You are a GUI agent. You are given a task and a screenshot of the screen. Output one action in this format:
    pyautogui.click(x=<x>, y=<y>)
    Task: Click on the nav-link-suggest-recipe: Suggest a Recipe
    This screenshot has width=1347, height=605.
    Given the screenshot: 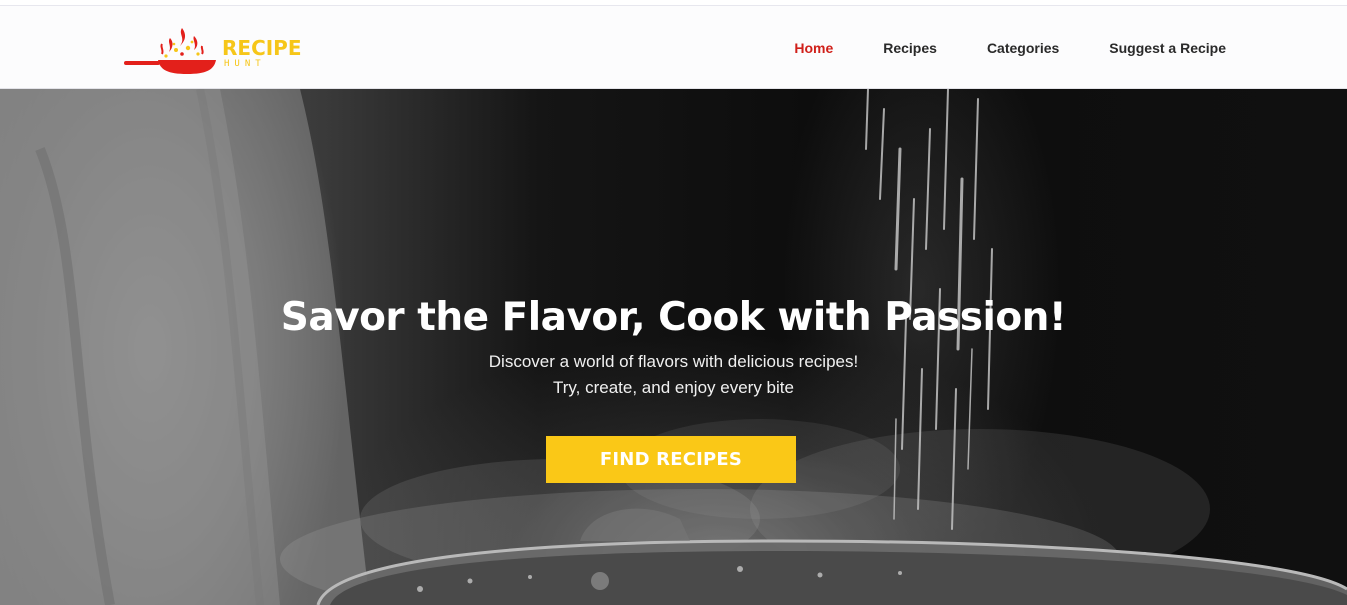 What is the action you would take?
    pyautogui.click(x=1167, y=48)
    